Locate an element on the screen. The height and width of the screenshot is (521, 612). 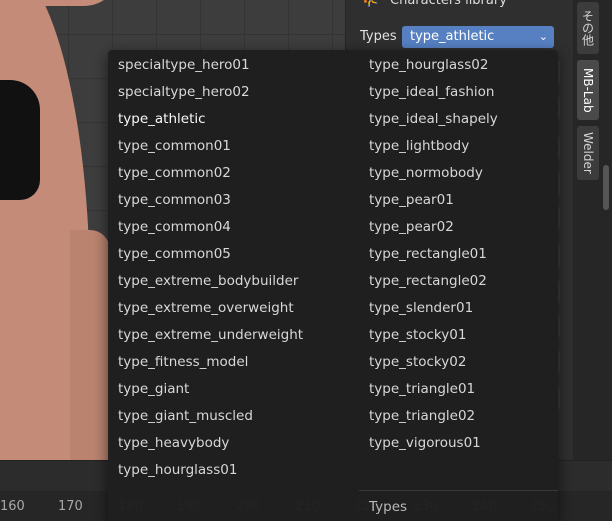
menu-item: type_vigorous01 is located at coordinates (458, 443).